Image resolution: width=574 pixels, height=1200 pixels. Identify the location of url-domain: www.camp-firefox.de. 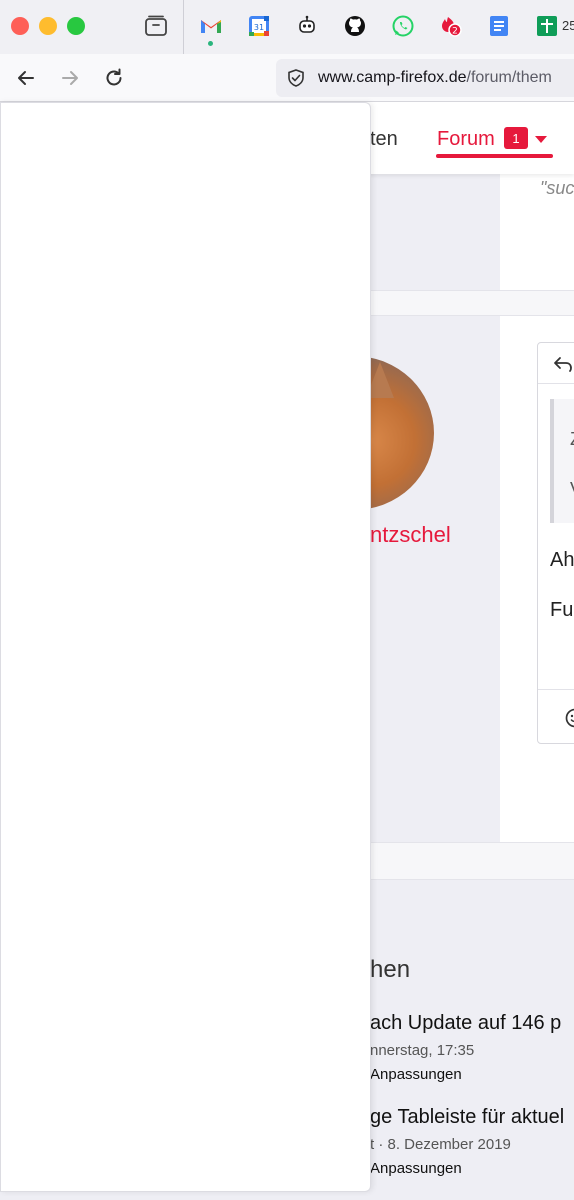
(392, 77).